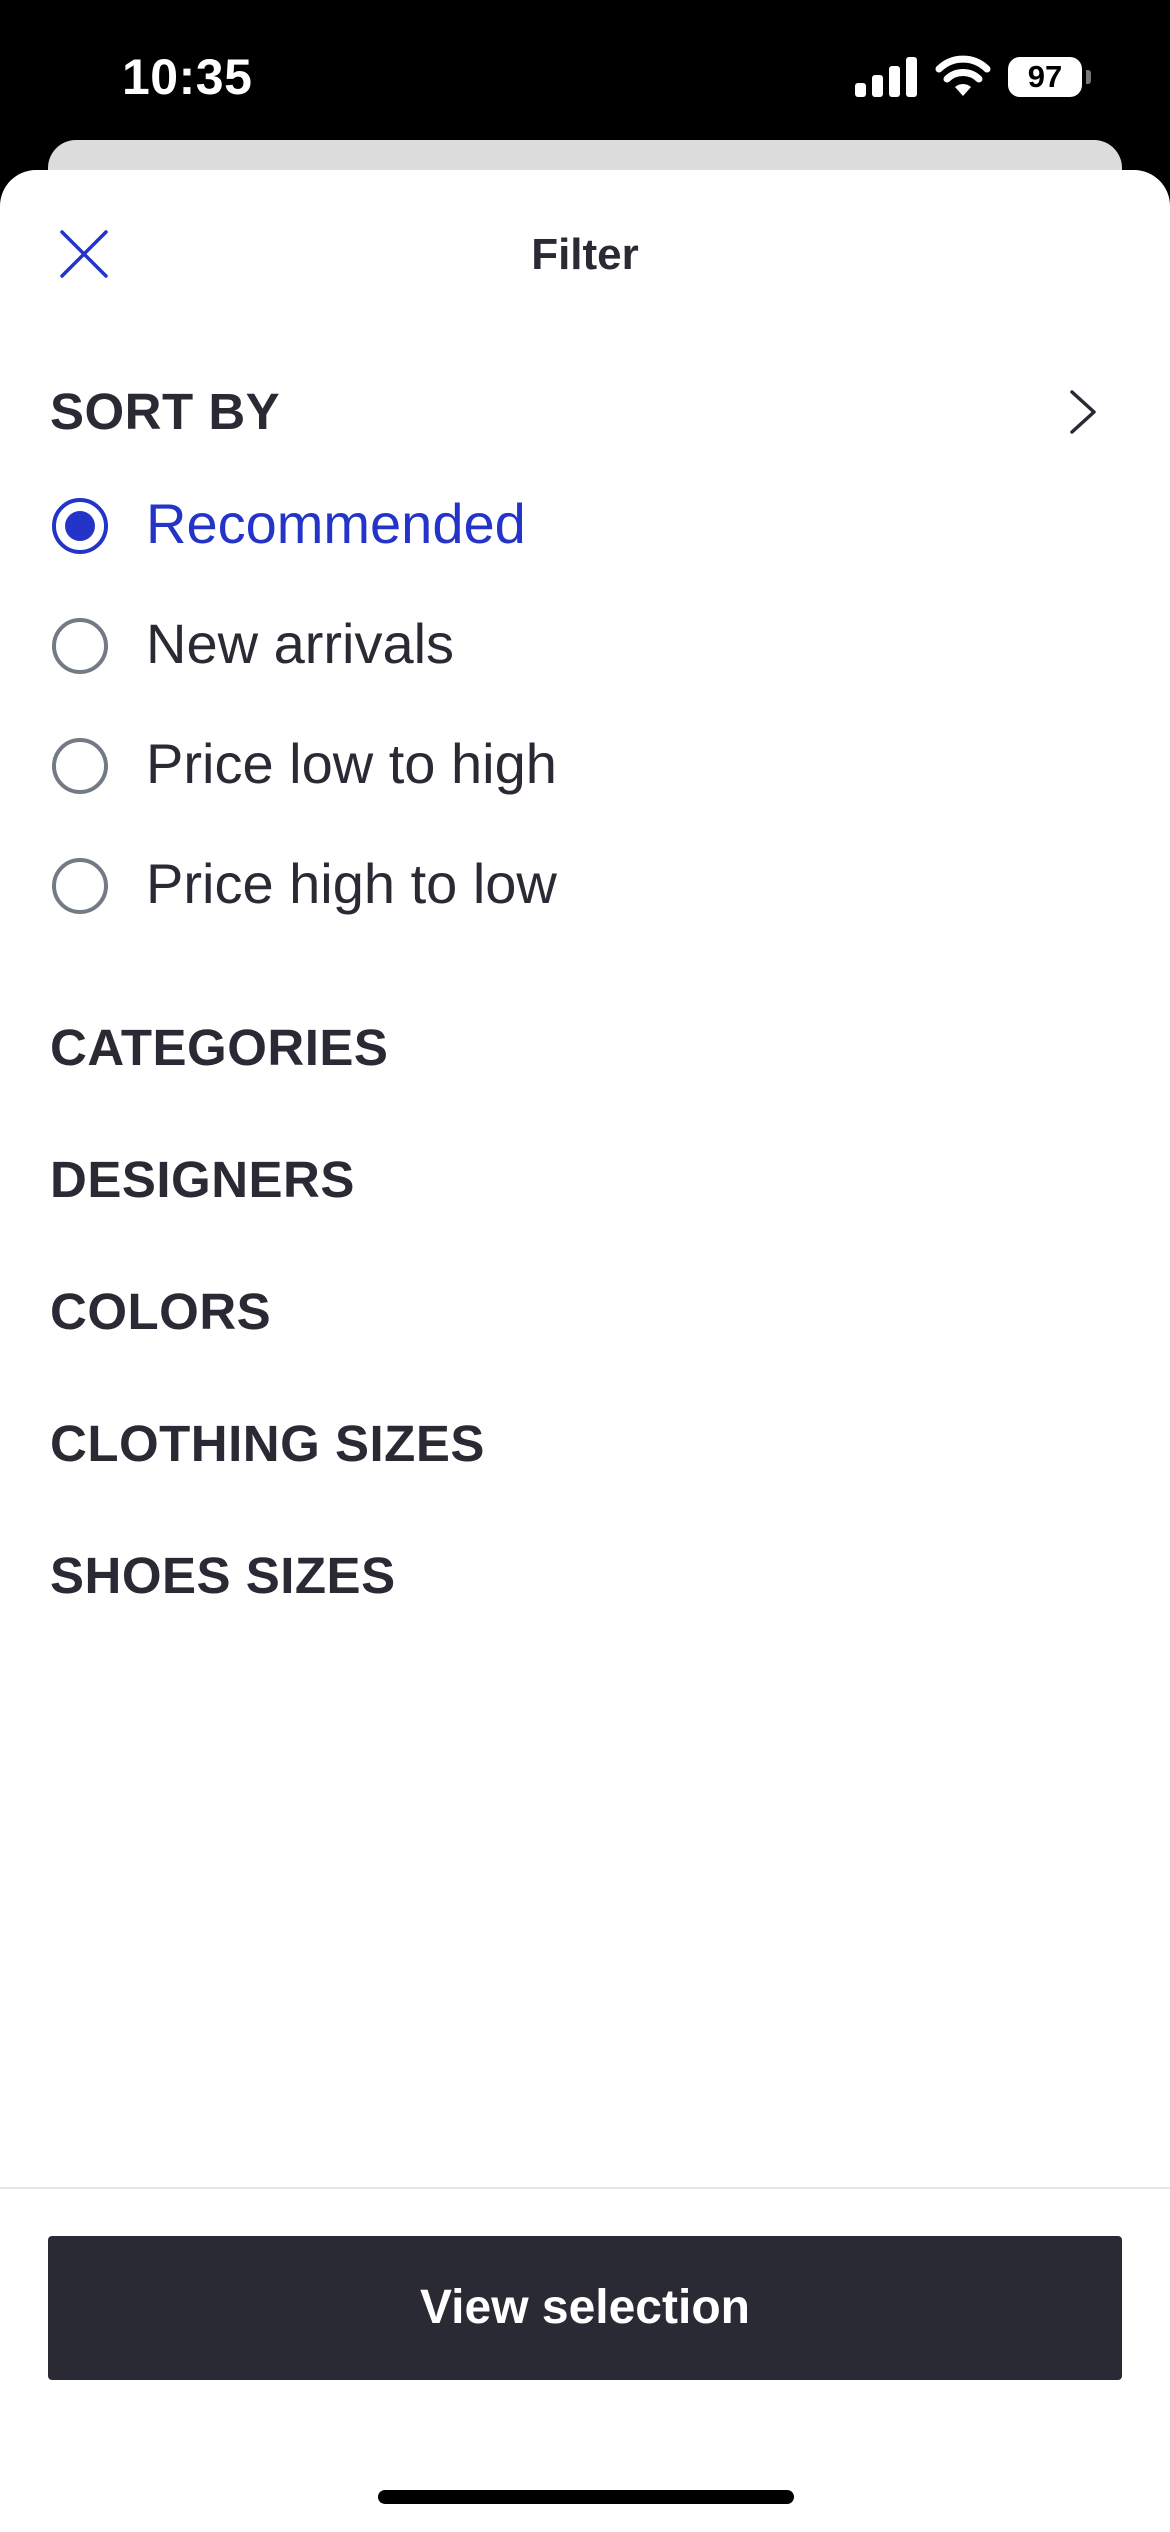  Describe the element at coordinates (80, 526) in the screenshot. I see `radio-button-selected` at that location.